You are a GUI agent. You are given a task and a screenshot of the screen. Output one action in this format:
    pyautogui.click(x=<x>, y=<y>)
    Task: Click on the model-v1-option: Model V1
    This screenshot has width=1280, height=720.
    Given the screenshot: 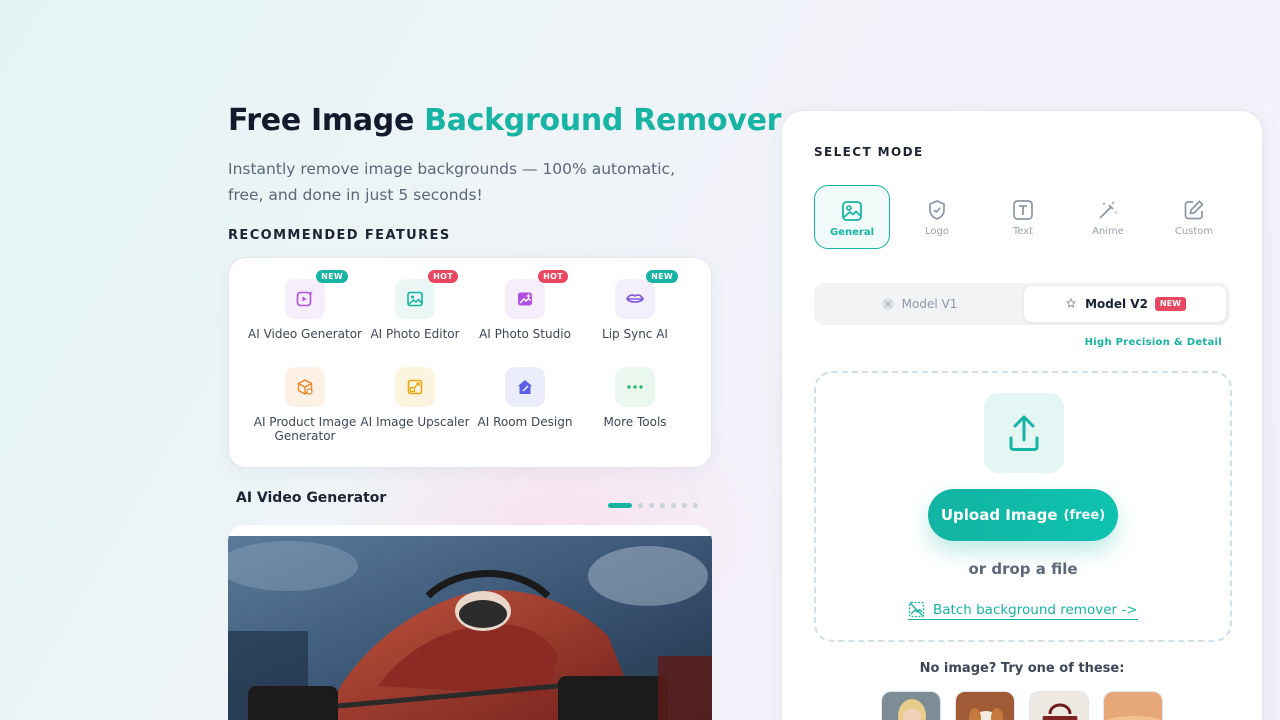 What is the action you would take?
    pyautogui.click(x=919, y=304)
    